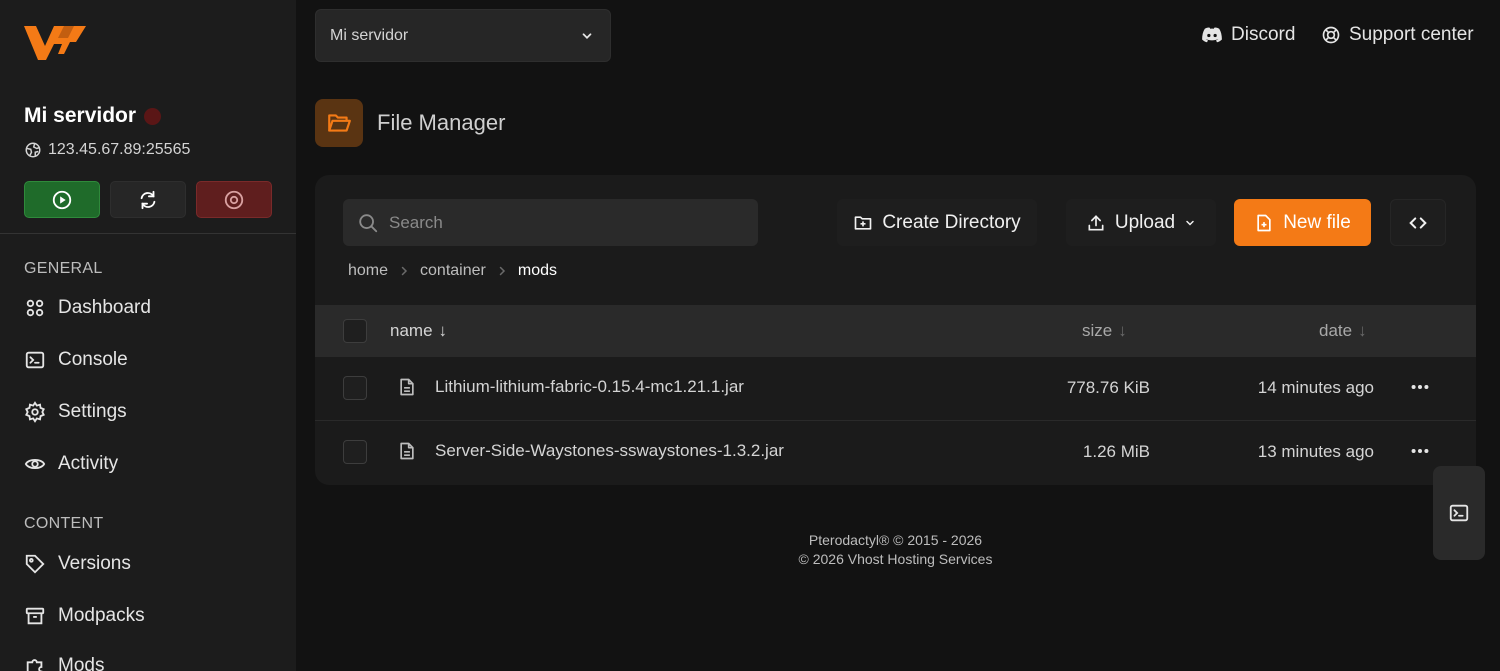  Describe the element at coordinates (339, 123) in the screenshot. I see `folder-open-icon` at that location.